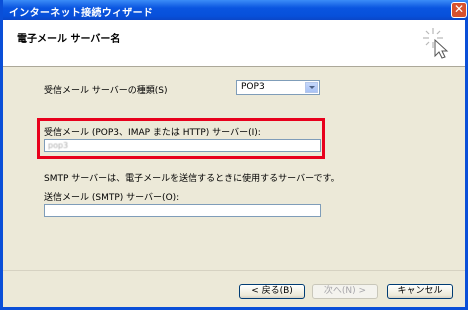 Image resolution: width=468 pixels, height=311 pixels. I want to click on wizard-footer: < 戻る(B) 次へ(N) > キャンセル, so click(234, 290).